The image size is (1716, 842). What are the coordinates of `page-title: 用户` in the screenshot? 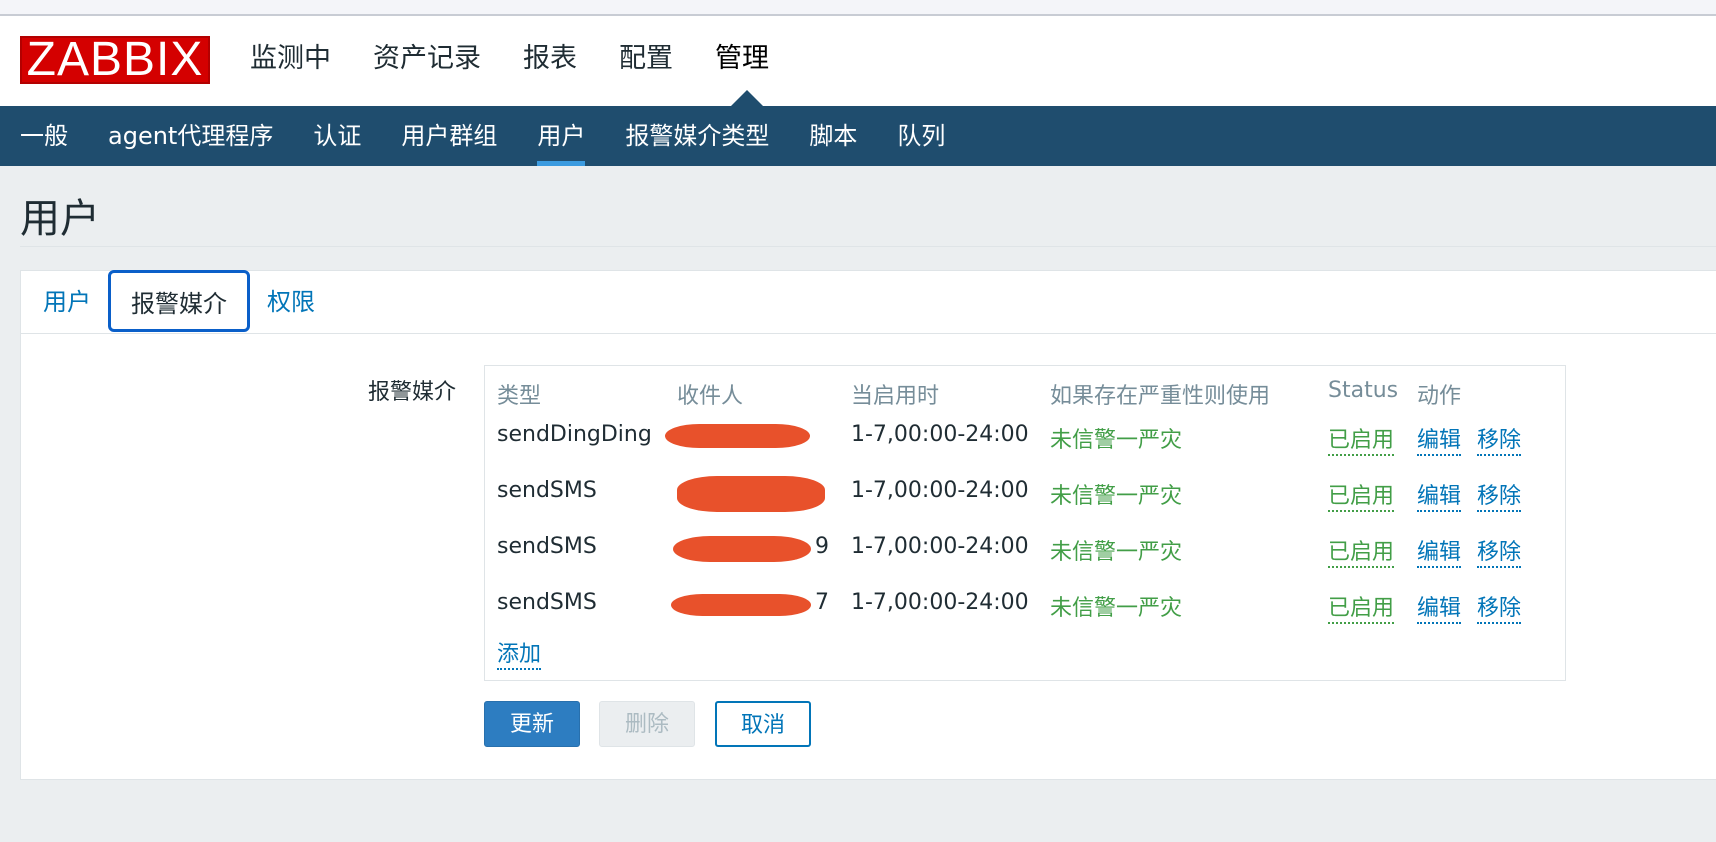 It's located at (60, 219).